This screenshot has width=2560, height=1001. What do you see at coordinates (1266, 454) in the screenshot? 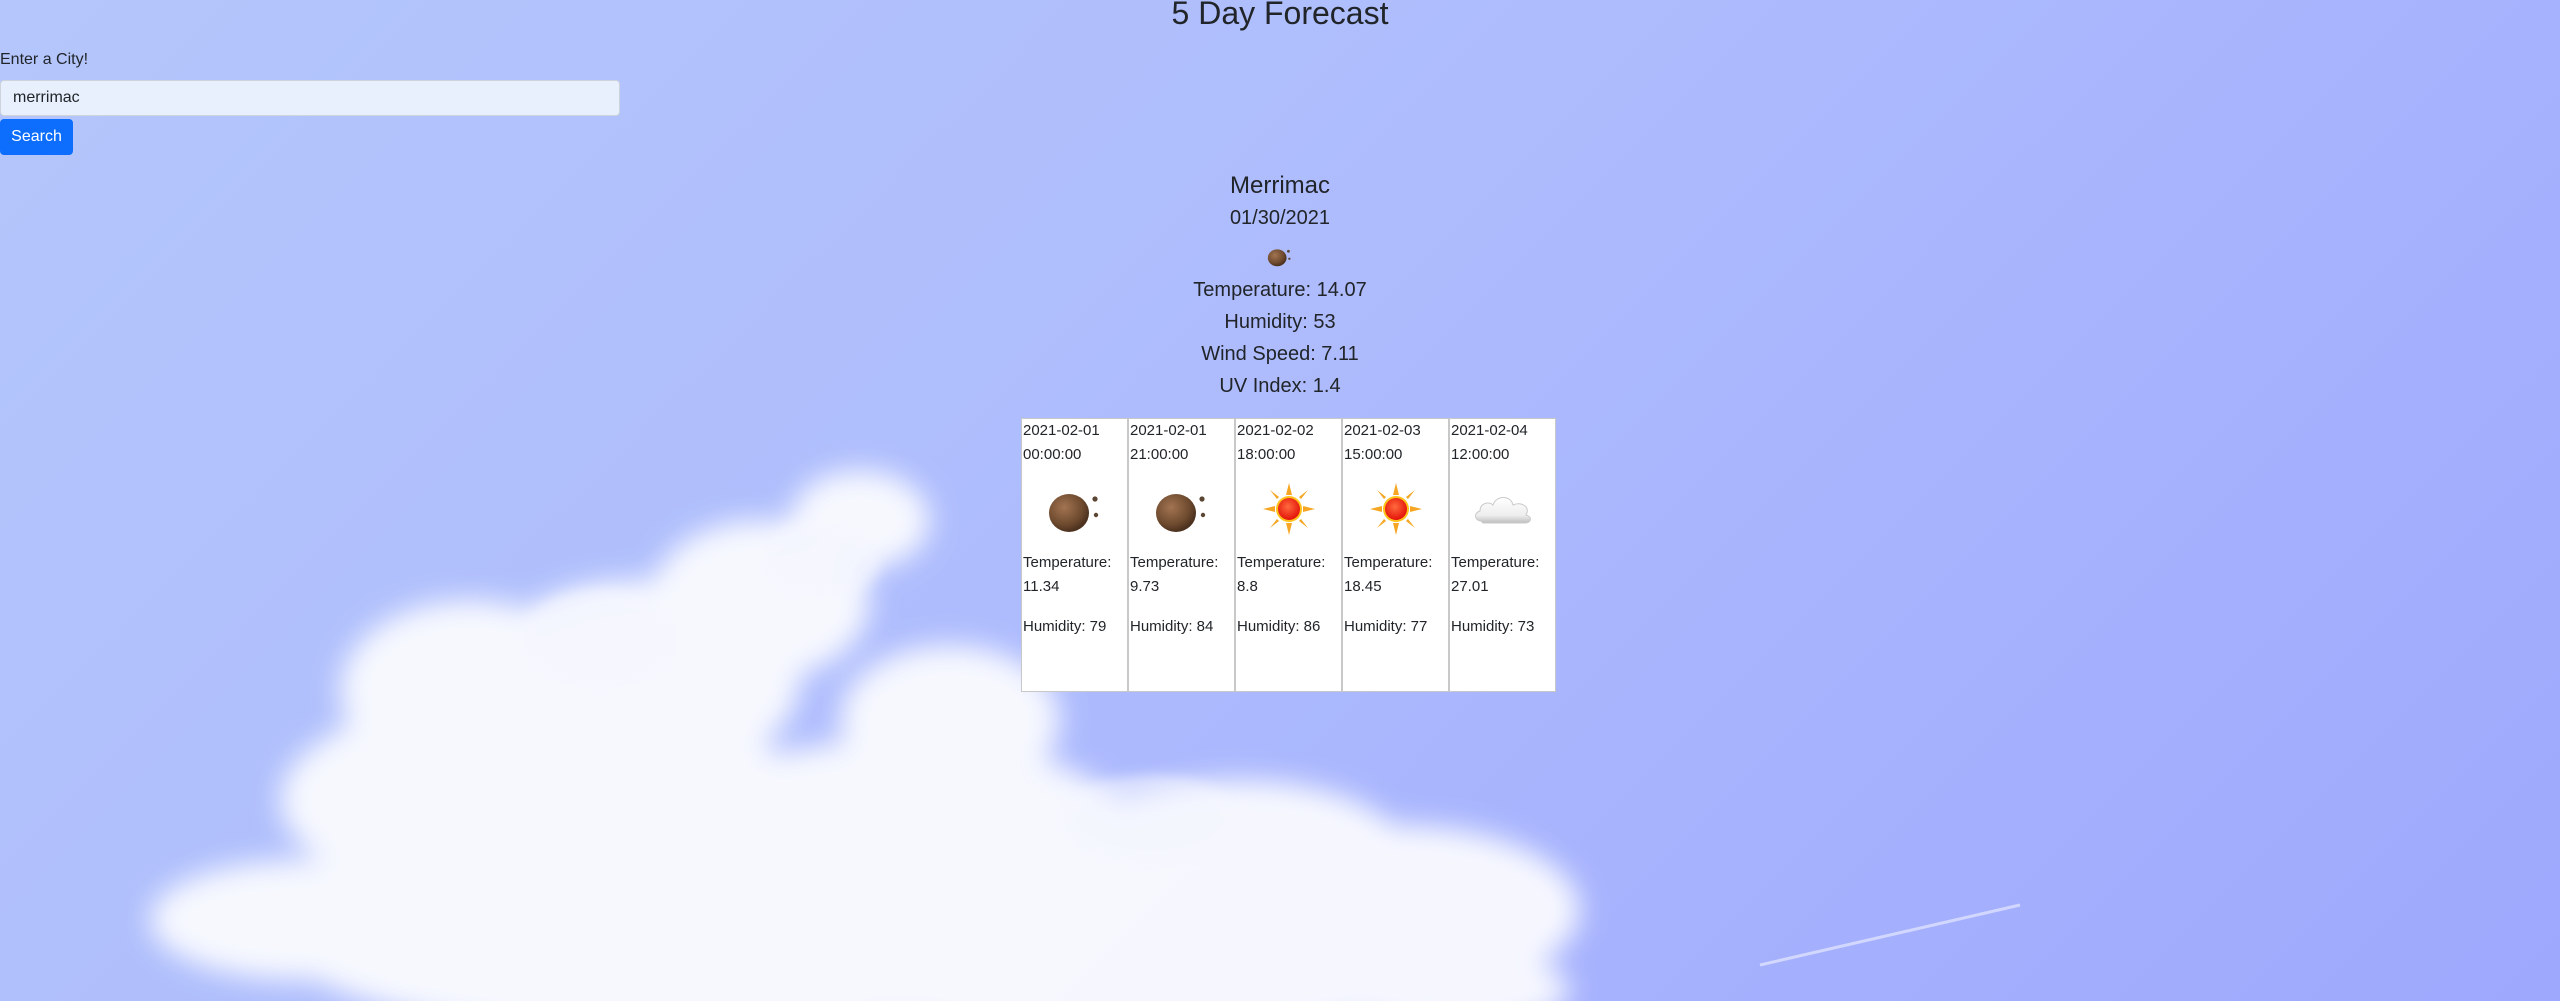
I see `forecast-time: 18:00:00` at bounding box center [1266, 454].